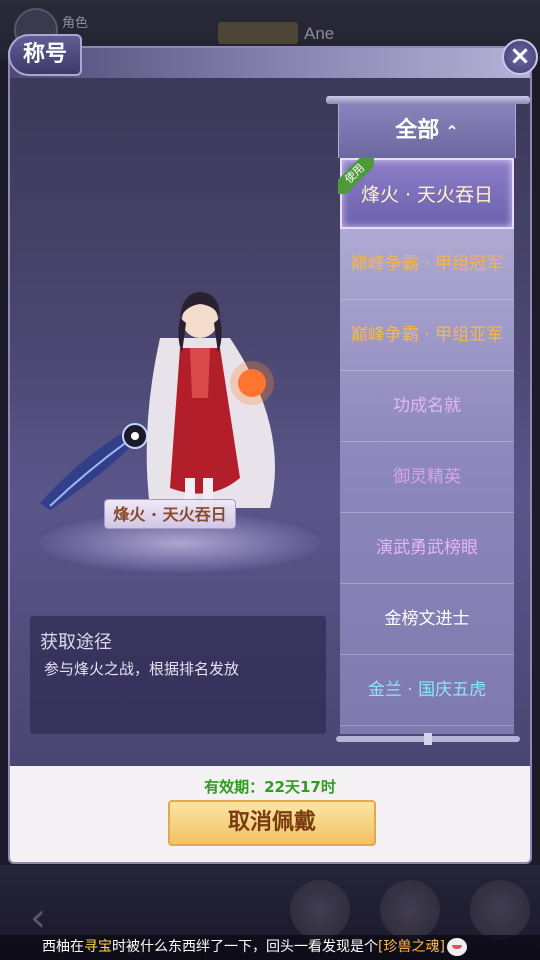 Image resolution: width=540 pixels, height=960 pixels. I want to click on background-name-box, so click(258, 33).